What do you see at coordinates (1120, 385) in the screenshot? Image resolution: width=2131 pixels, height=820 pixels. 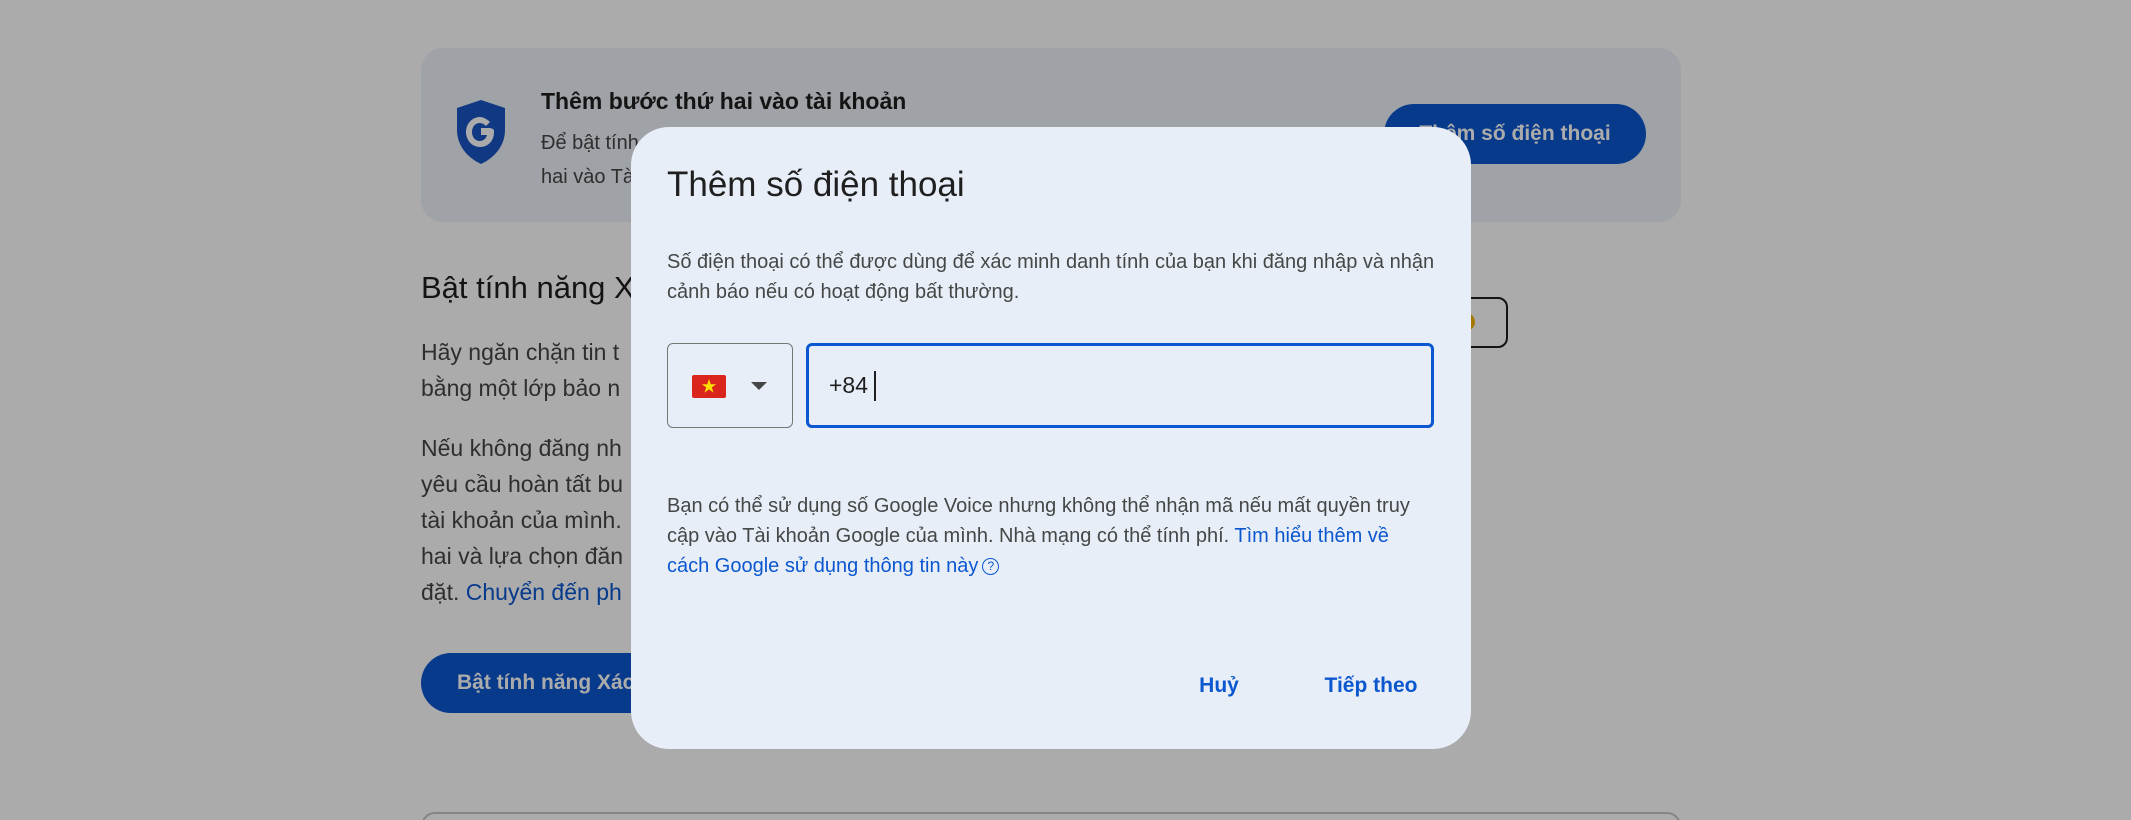 I see `phone-number-input: +84` at bounding box center [1120, 385].